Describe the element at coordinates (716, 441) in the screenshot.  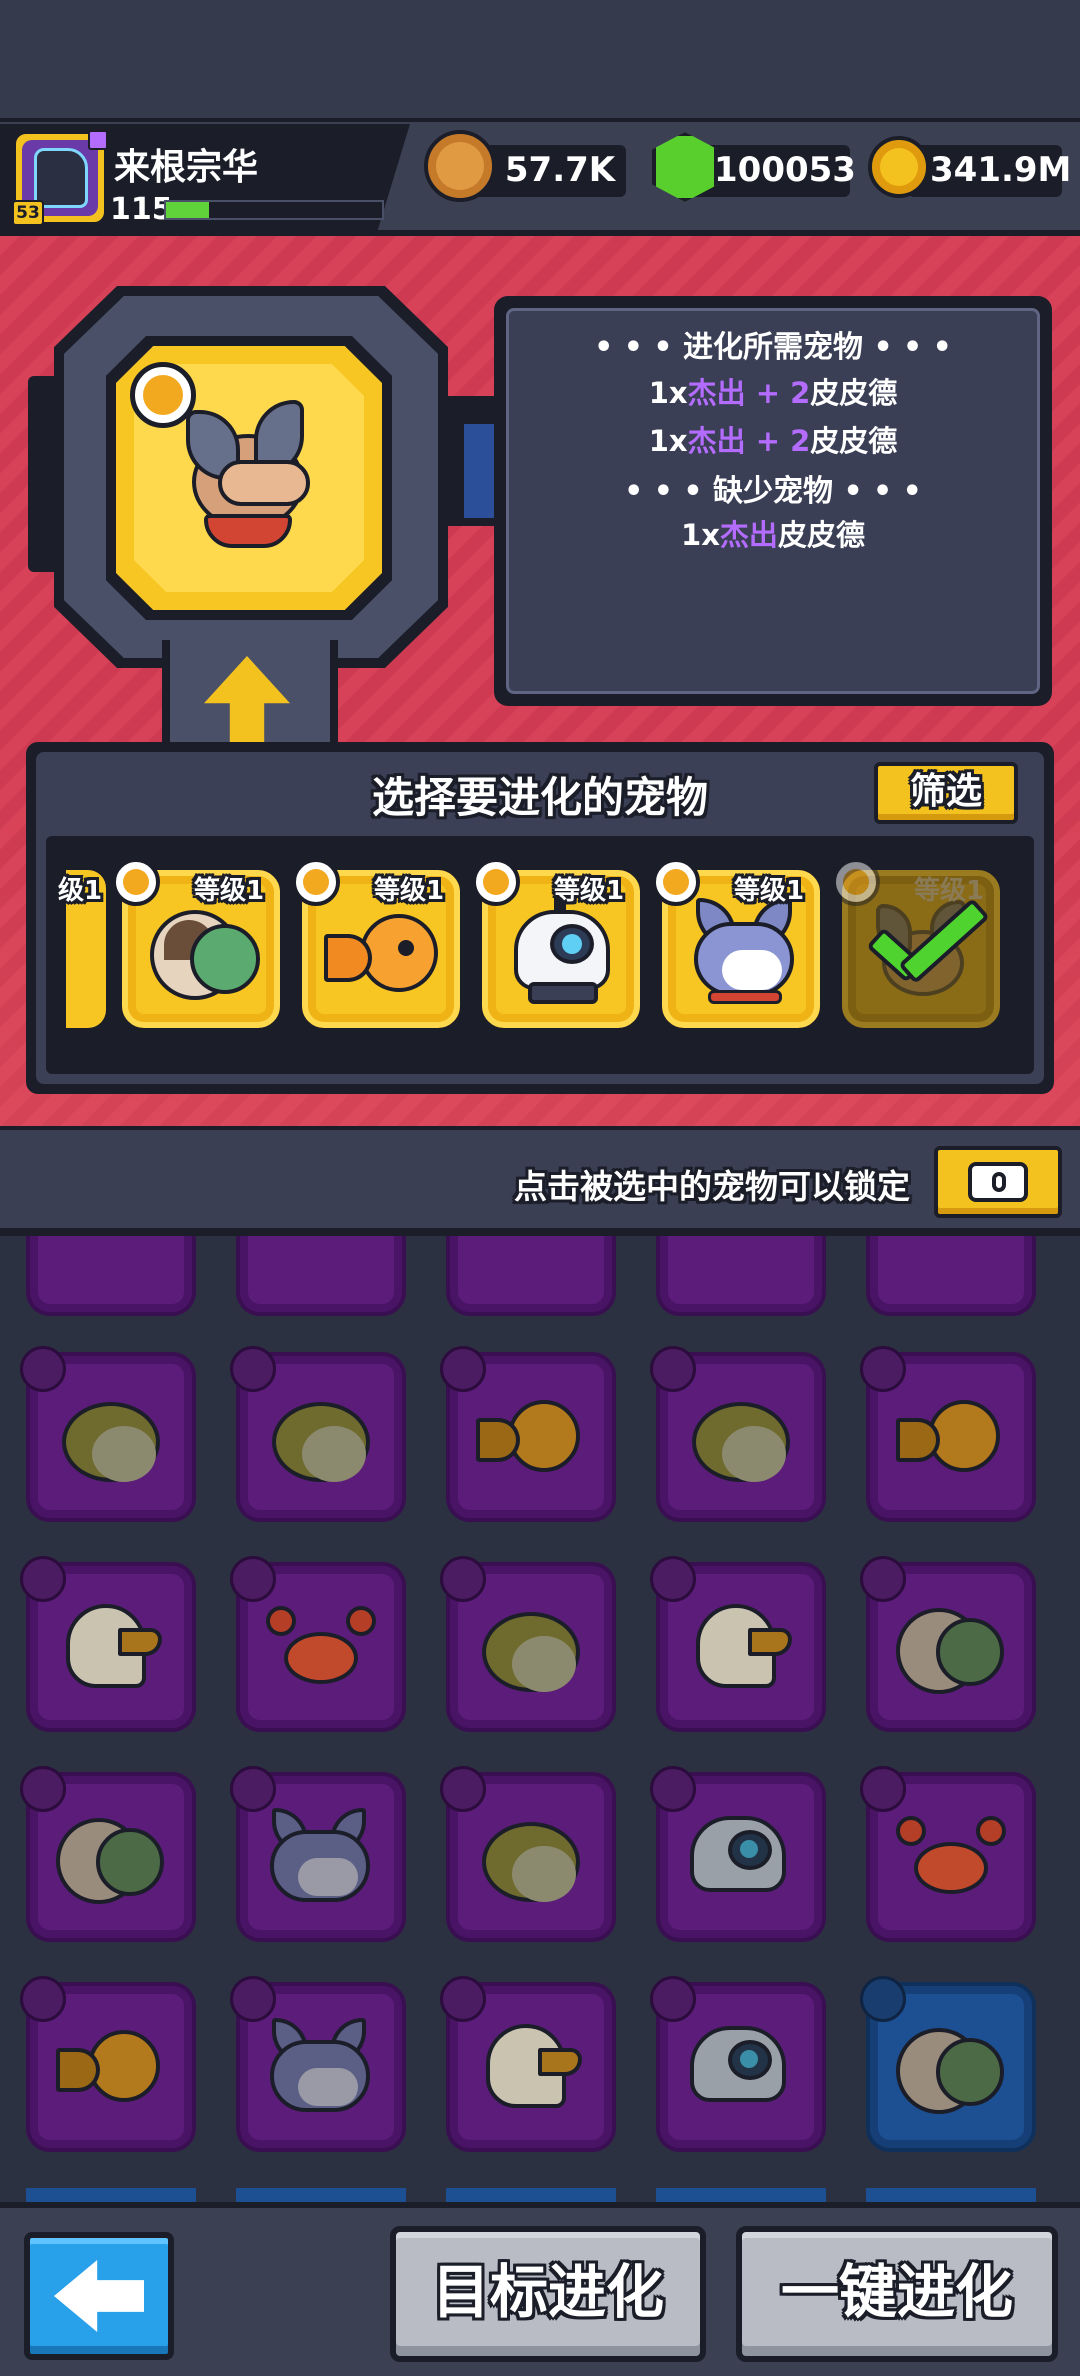
I see `req2-quality: 杰出` at that location.